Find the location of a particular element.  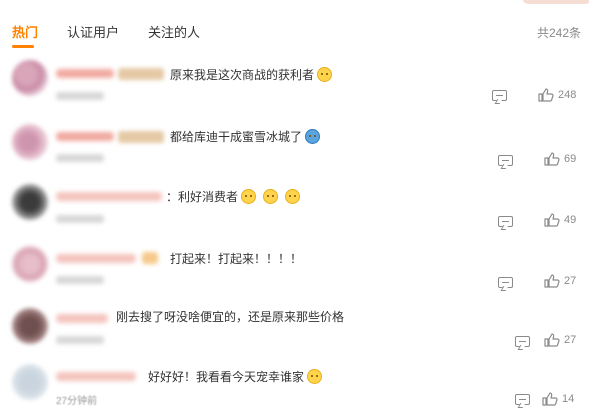

comment-text: ：利好消费者 is located at coordinates (233, 196).